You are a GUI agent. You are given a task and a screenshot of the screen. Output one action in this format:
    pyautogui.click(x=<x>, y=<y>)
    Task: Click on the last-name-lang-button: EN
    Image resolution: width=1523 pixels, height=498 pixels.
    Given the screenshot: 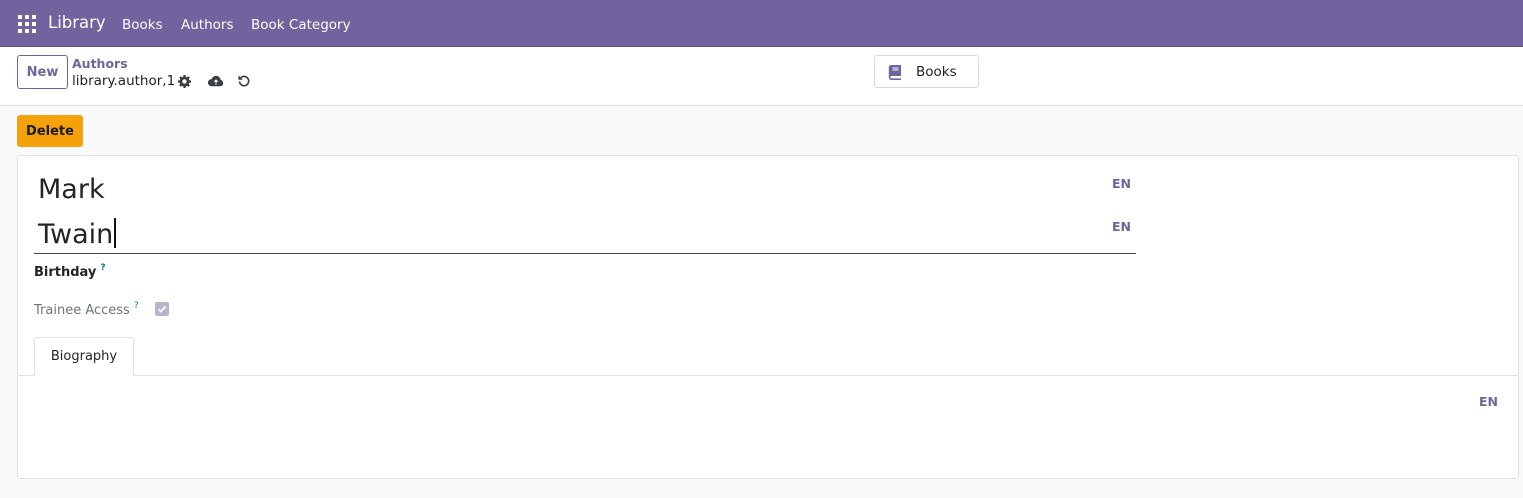 What is the action you would take?
    pyautogui.click(x=1121, y=226)
    